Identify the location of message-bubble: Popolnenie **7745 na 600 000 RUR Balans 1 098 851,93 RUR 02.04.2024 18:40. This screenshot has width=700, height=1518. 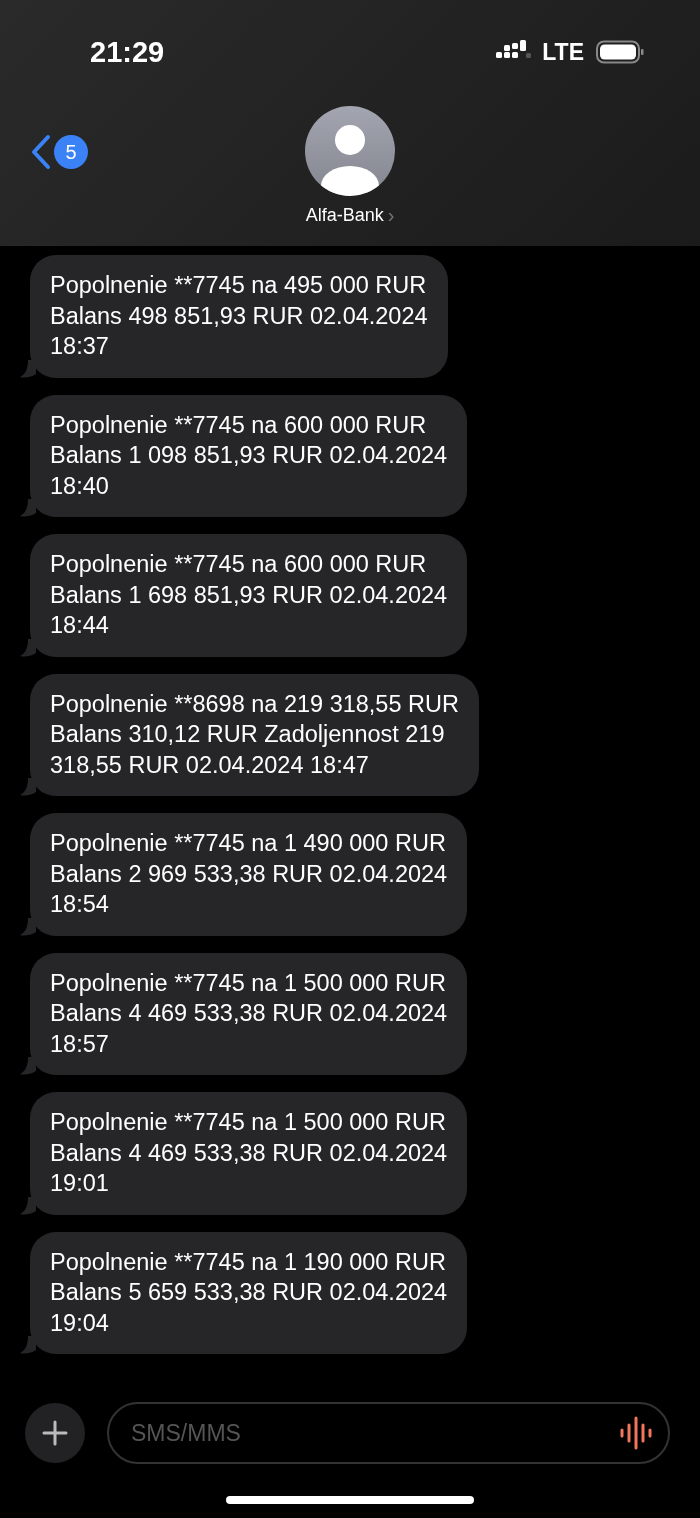
(249, 455).